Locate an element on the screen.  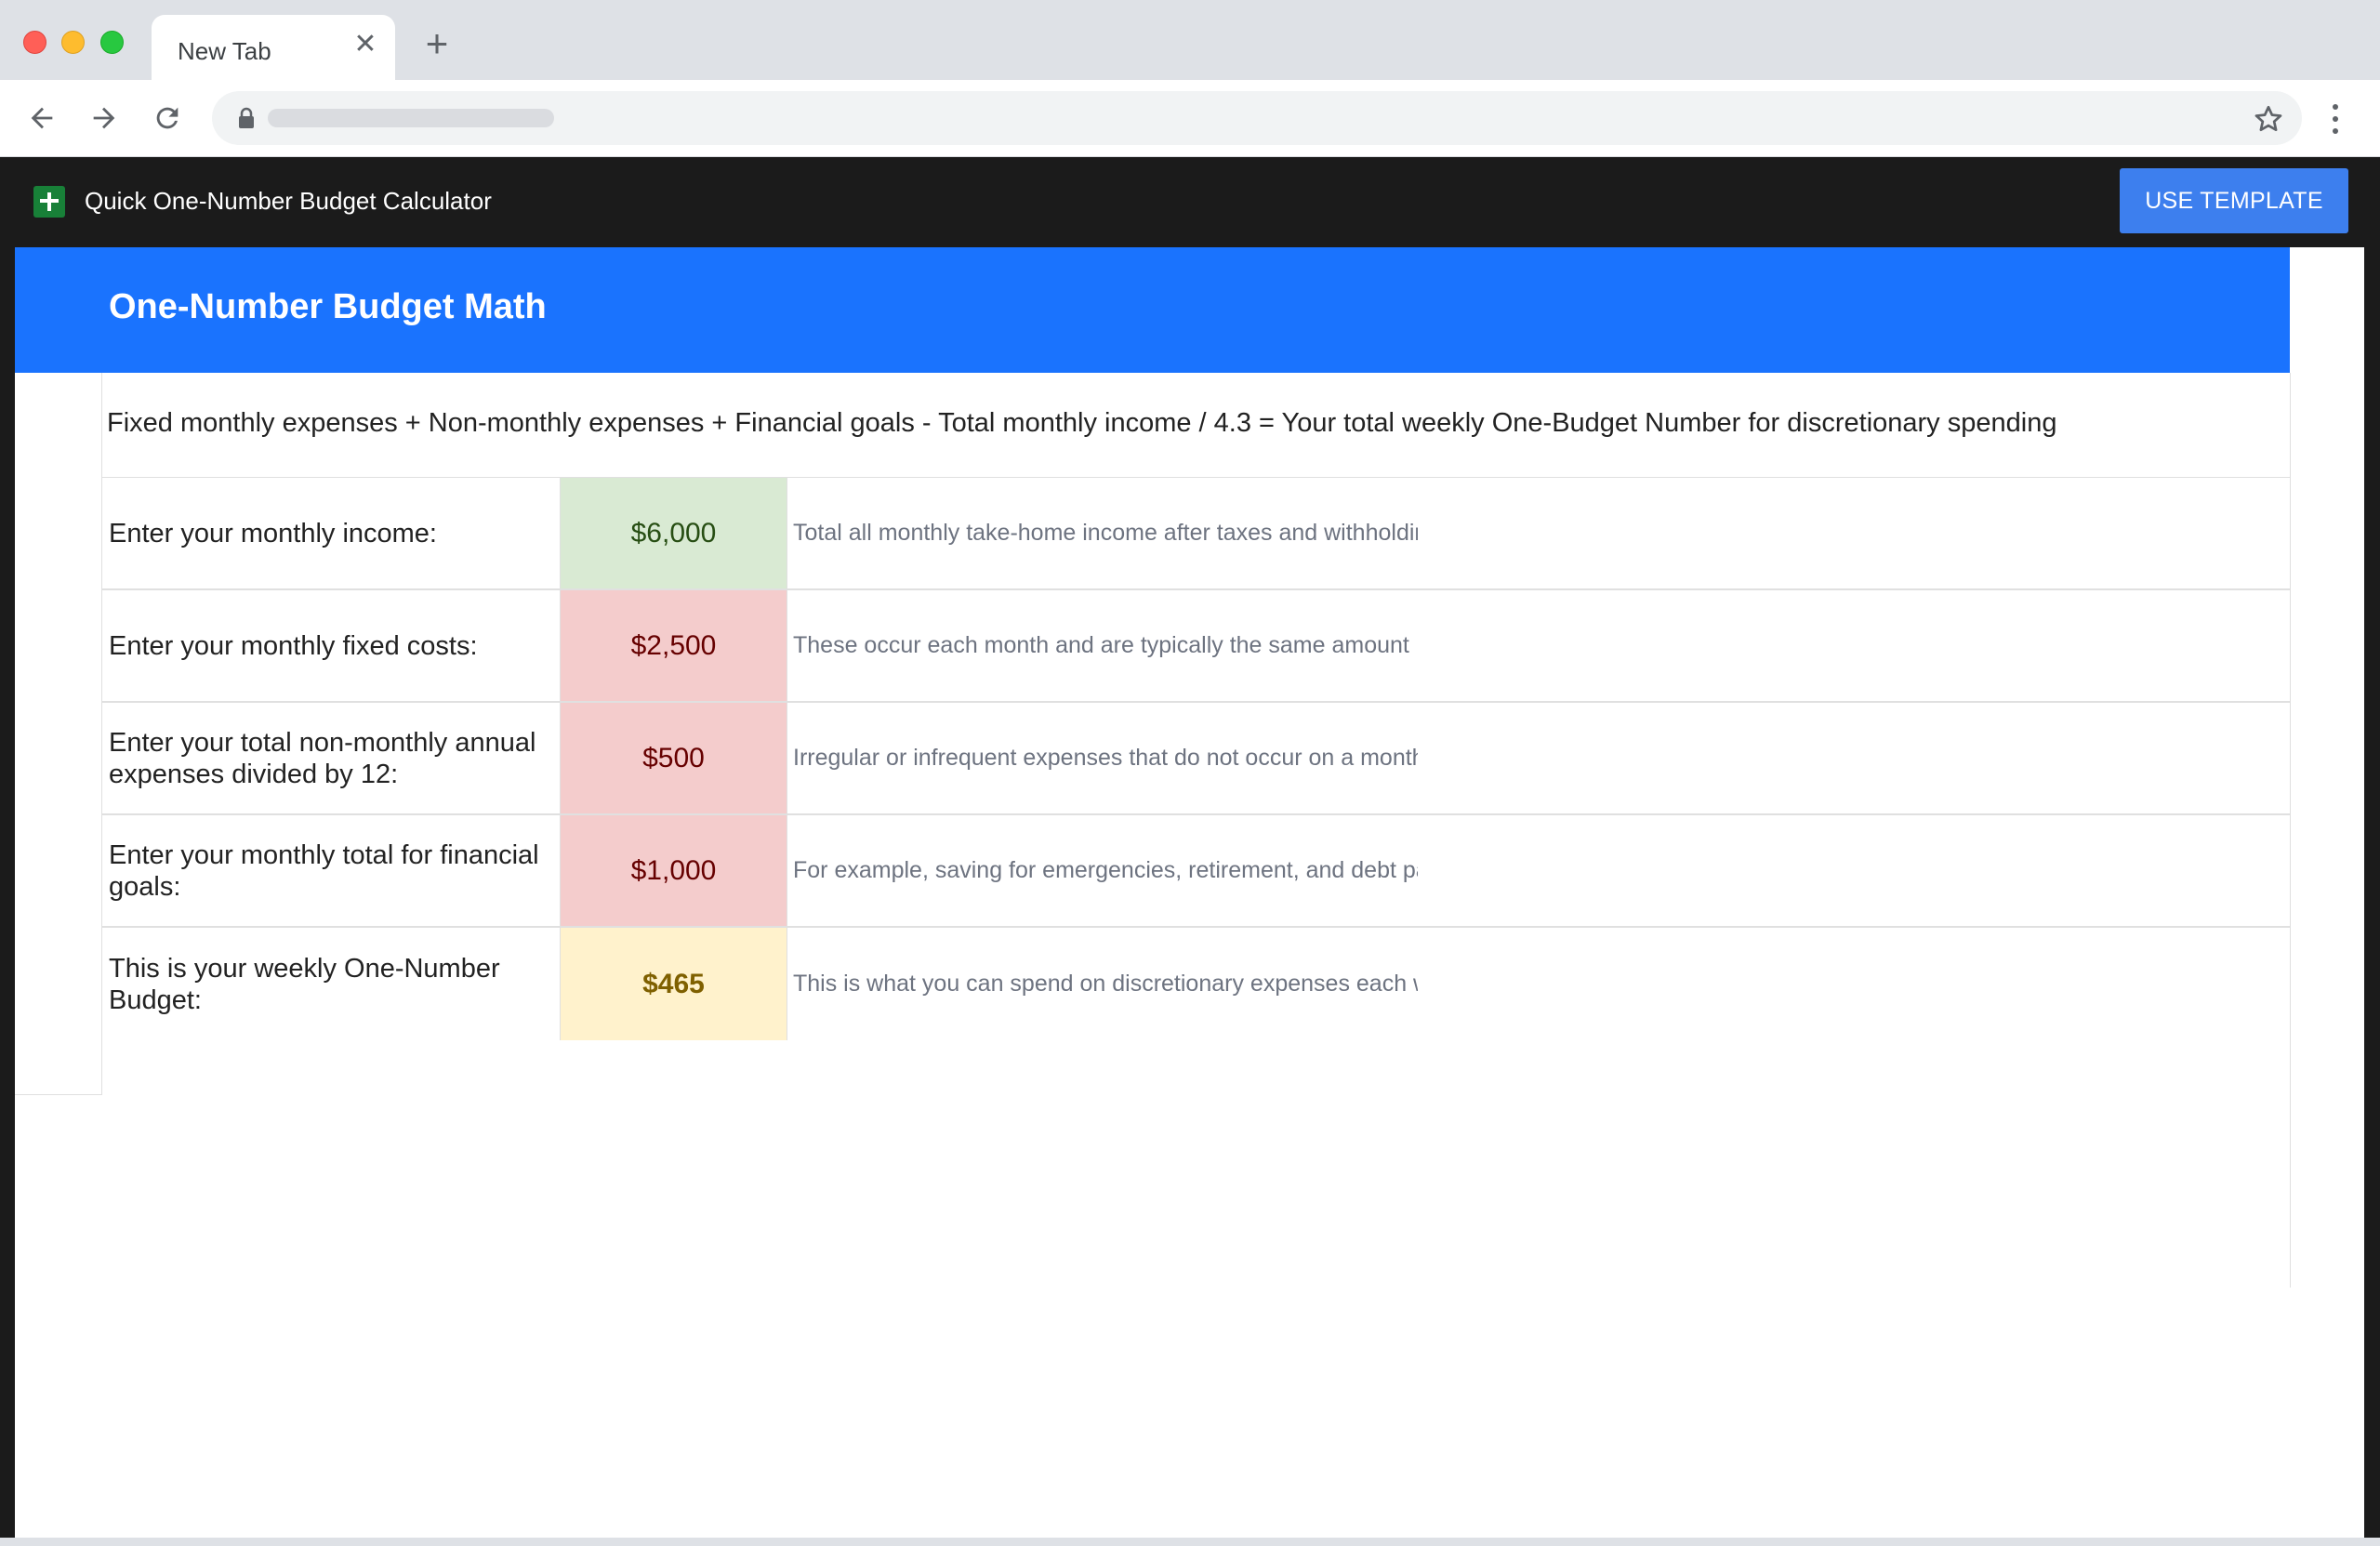
frame-bottom-border is located at coordinates (1190, 1542).